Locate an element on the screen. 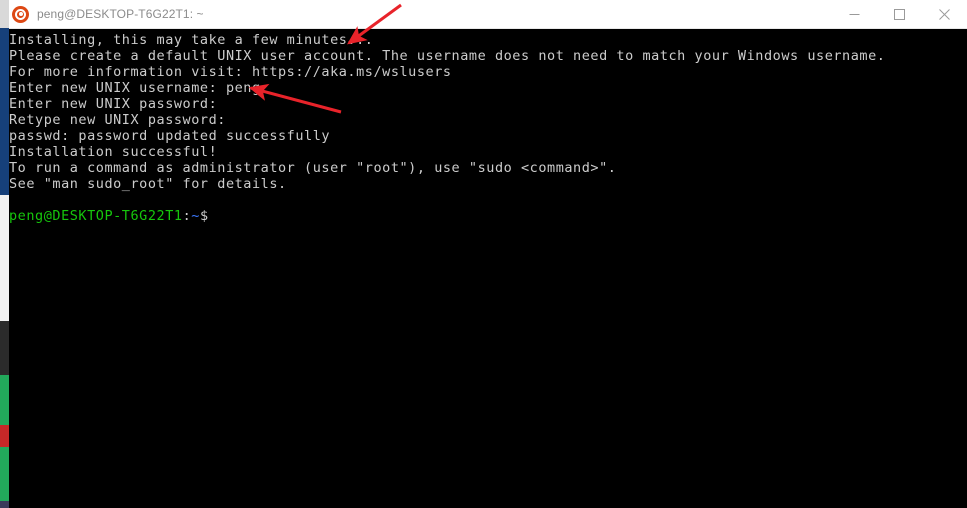 This screenshot has height=508, width=967. title-bar: peng@DESKTOP-T6G22T1: ~ is located at coordinates (488, 14).